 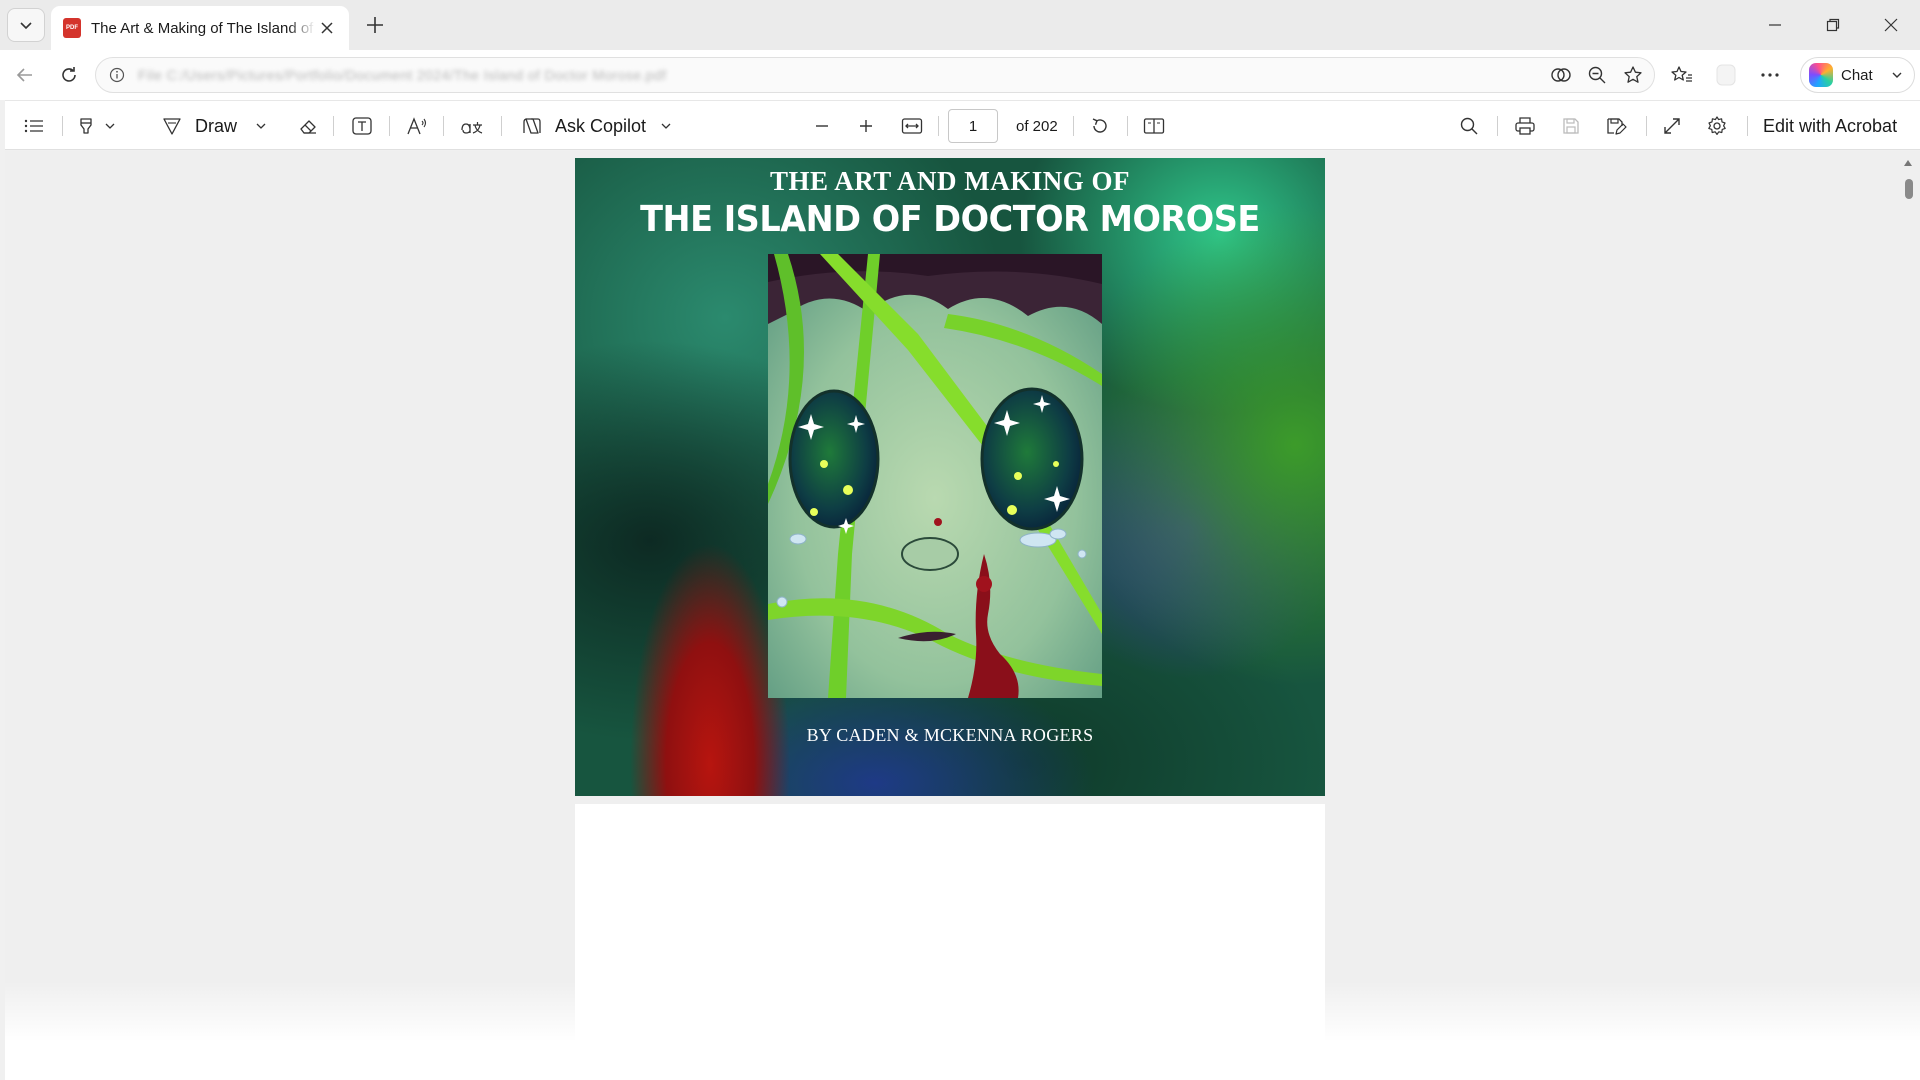 What do you see at coordinates (950, 219) in the screenshot?
I see `cover-title-line2: THE ISLAND OF DOCTOR MOROSE` at bounding box center [950, 219].